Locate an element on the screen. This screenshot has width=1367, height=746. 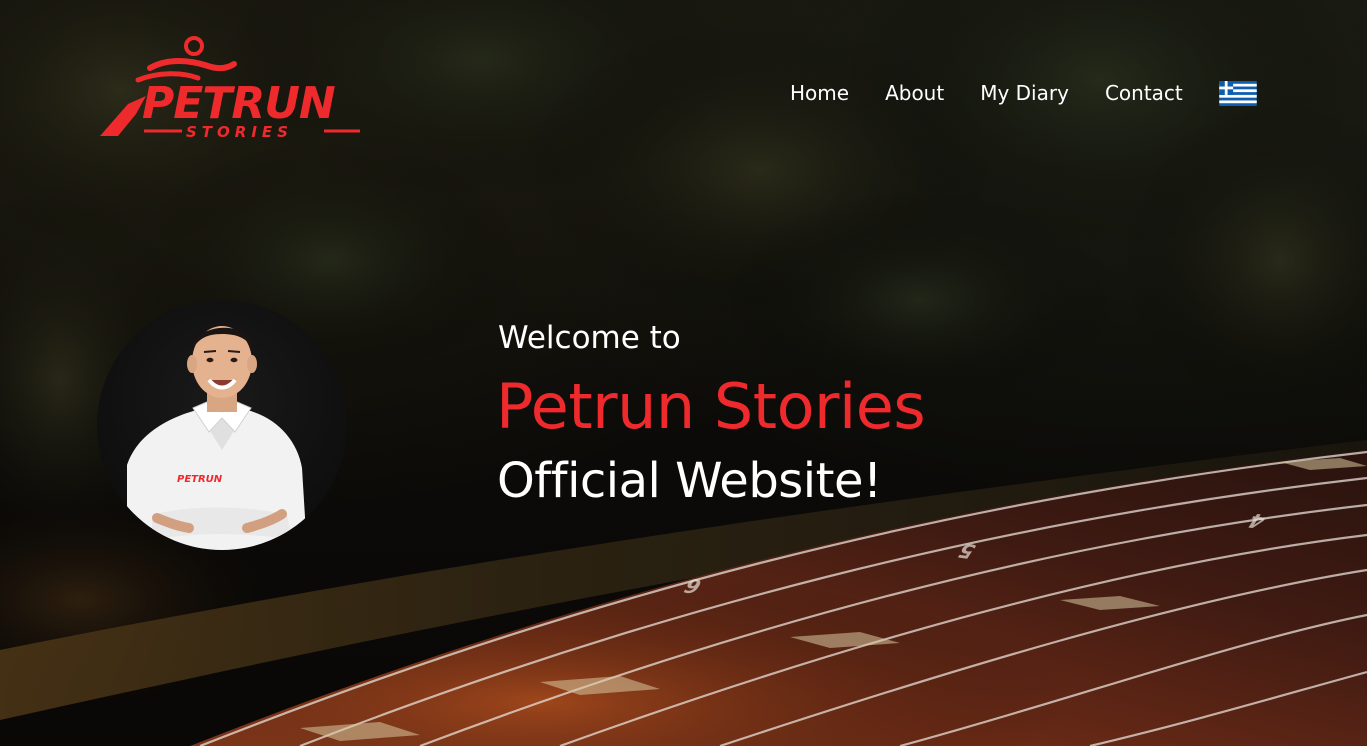
logo-wordmark: PETRUN is located at coordinates (238, 103).